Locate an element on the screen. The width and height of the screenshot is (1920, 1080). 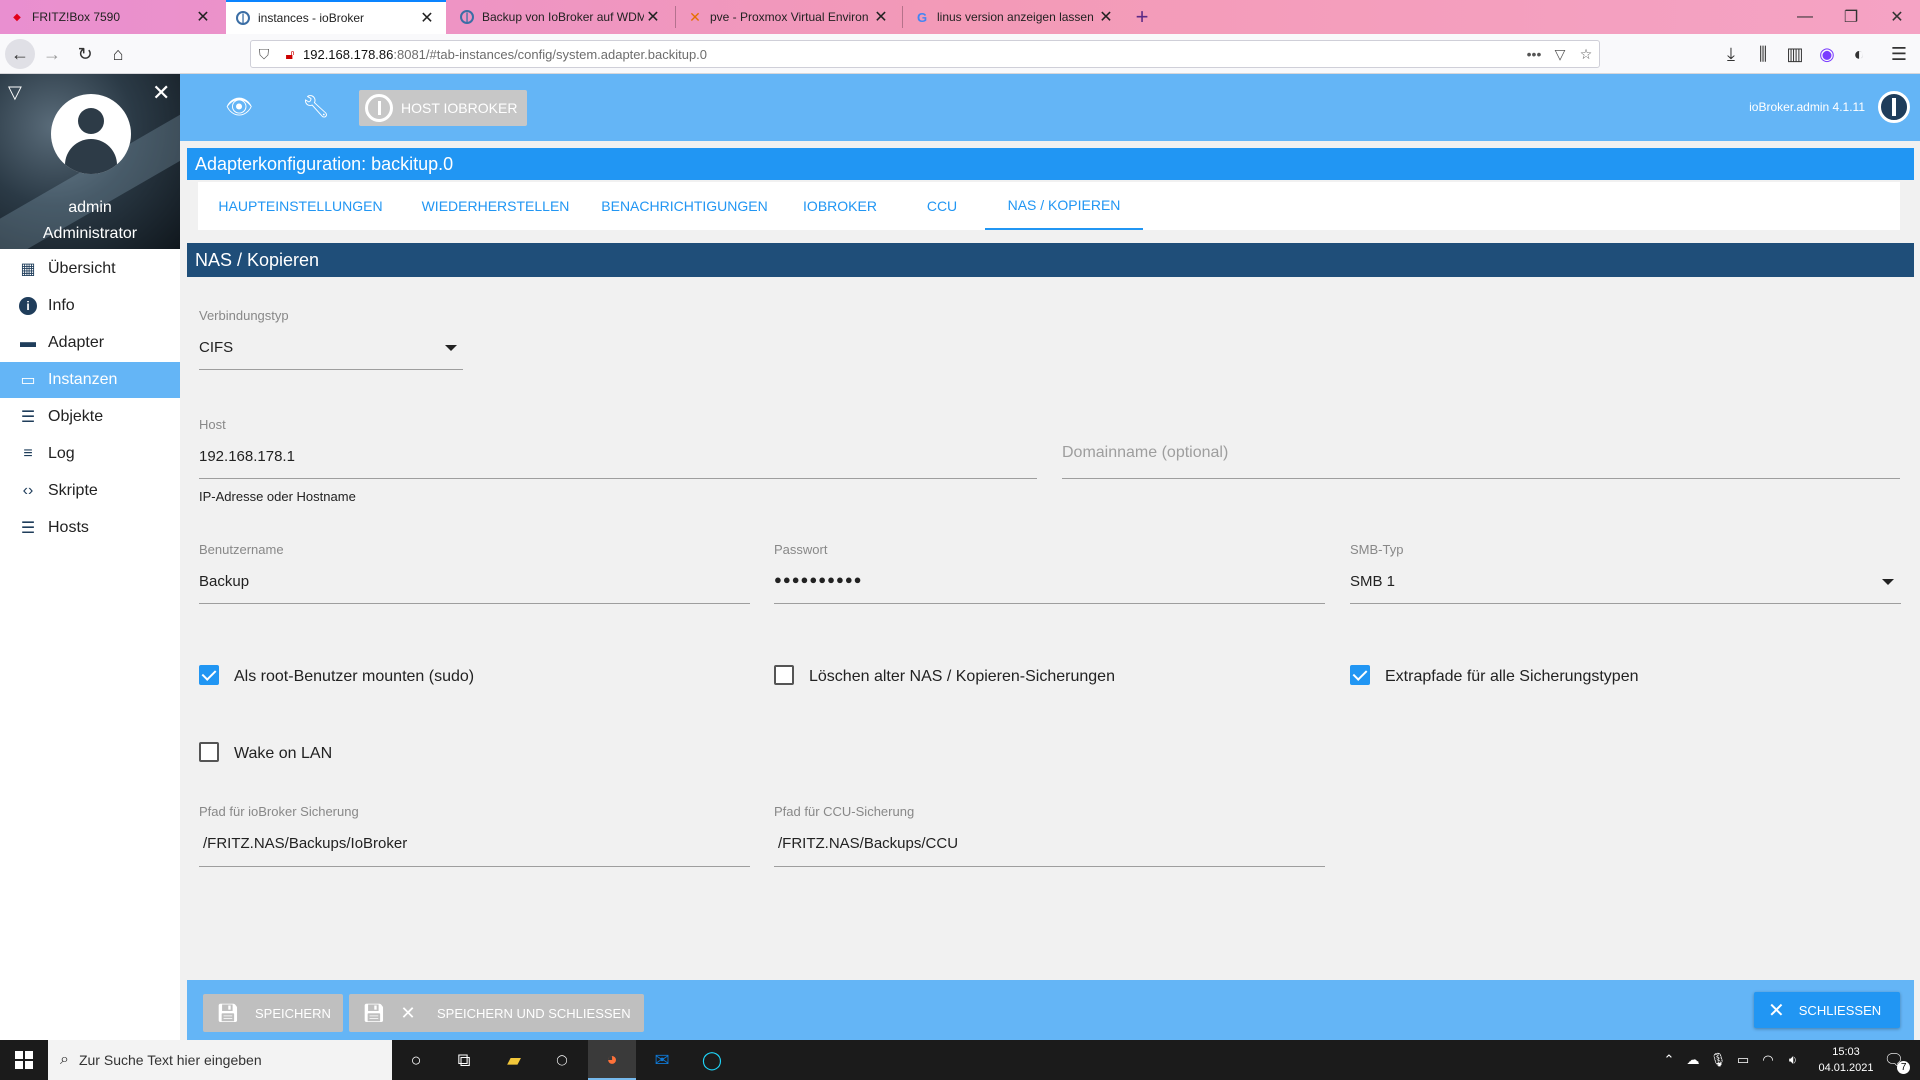
save-button-label: SPEICHERN is located at coordinates (293, 1013).